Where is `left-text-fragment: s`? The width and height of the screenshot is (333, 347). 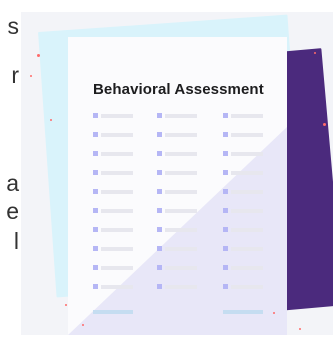 left-text-fragment: s is located at coordinates (13, 26).